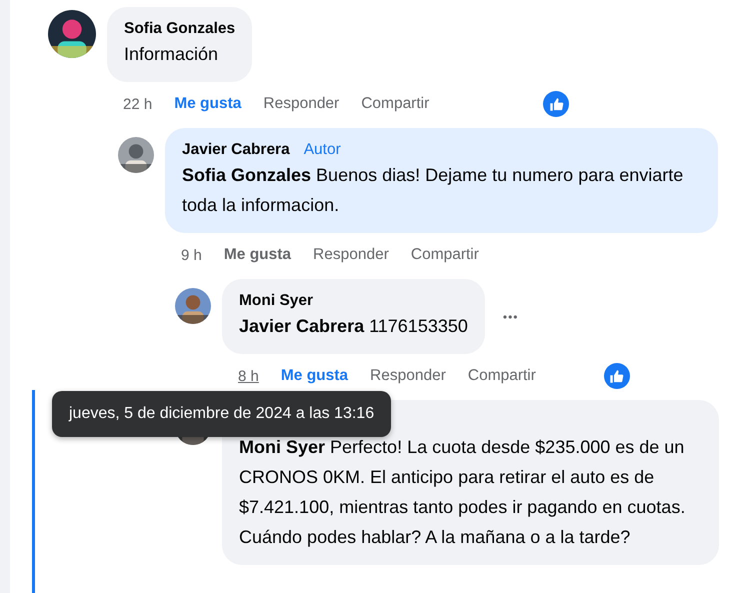 This screenshot has width=735, height=593. What do you see at coordinates (433, 190) in the screenshot?
I see `comment-text: Sofia Gonzales Buenos dias! Dejame tu numero para enviarte toda la informacion.` at bounding box center [433, 190].